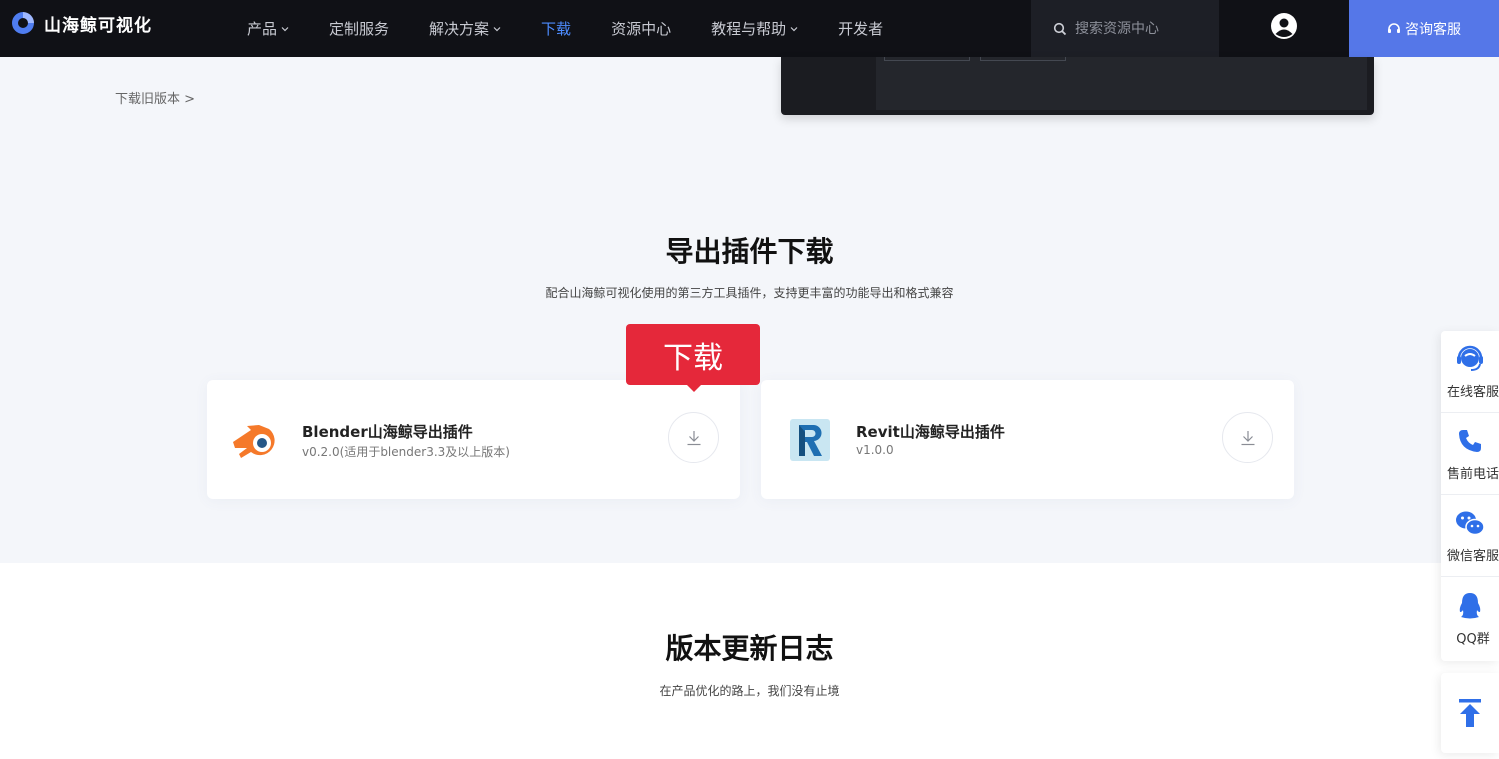 This screenshot has width=1499, height=759. Describe the element at coordinates (1473, 474) in the screenshot. I see `float-label: 售前电话` at that location.